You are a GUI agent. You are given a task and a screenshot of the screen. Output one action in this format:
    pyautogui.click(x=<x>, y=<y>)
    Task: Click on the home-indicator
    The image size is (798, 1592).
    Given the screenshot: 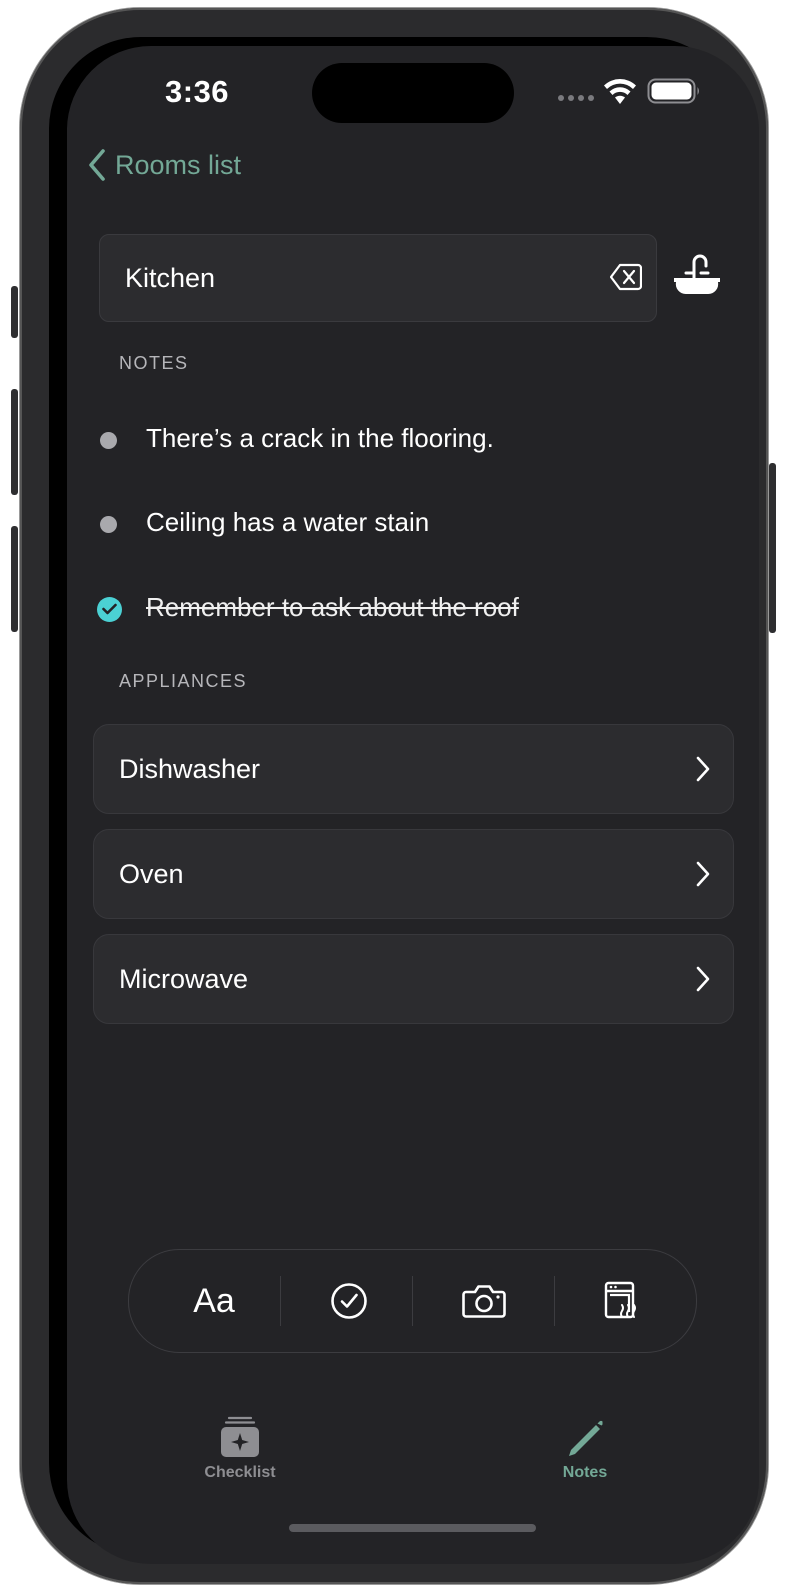 What is the action you would take?
    pyautogui.click(x=412, y=1528)
    